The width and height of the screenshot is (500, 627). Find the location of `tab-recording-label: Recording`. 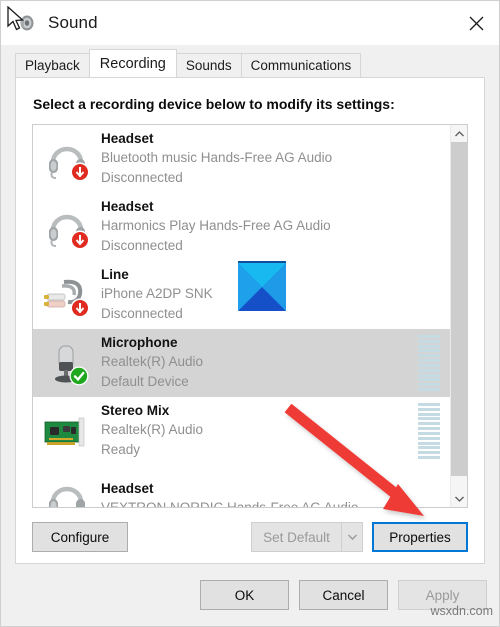

tab-recording-label: Recording is located at coordinates (132, 63).